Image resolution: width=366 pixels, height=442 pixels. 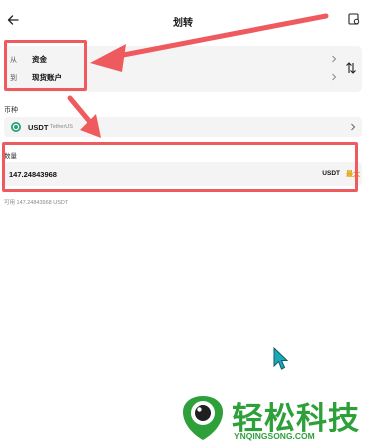 What do you see at coordinates (45, 65) in the screenshot?
I see `annotation-box-accounts` at bounding box center [45, 65].